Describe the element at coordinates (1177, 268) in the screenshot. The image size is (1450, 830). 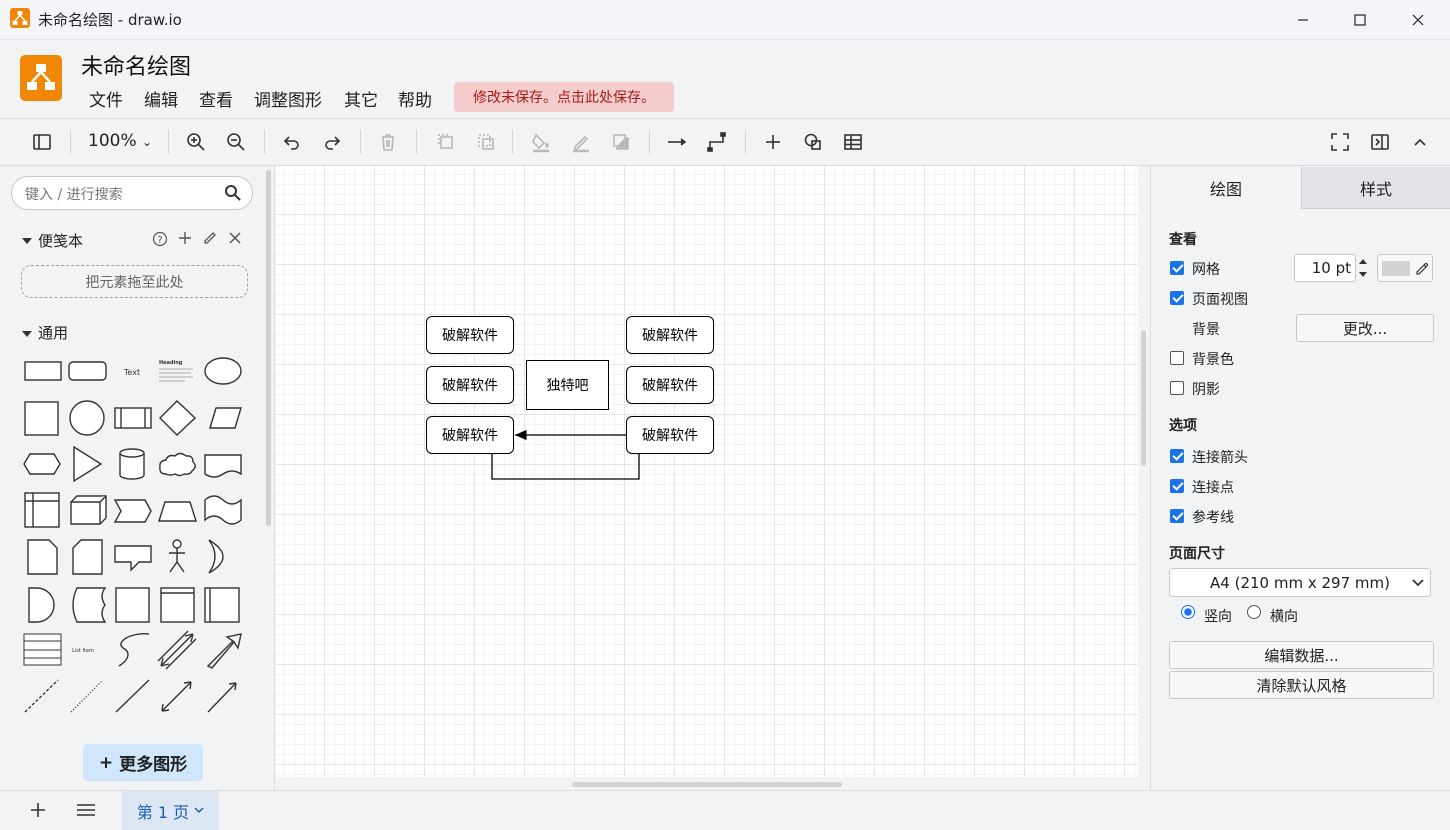
I see `grid-checkbox` at that location.